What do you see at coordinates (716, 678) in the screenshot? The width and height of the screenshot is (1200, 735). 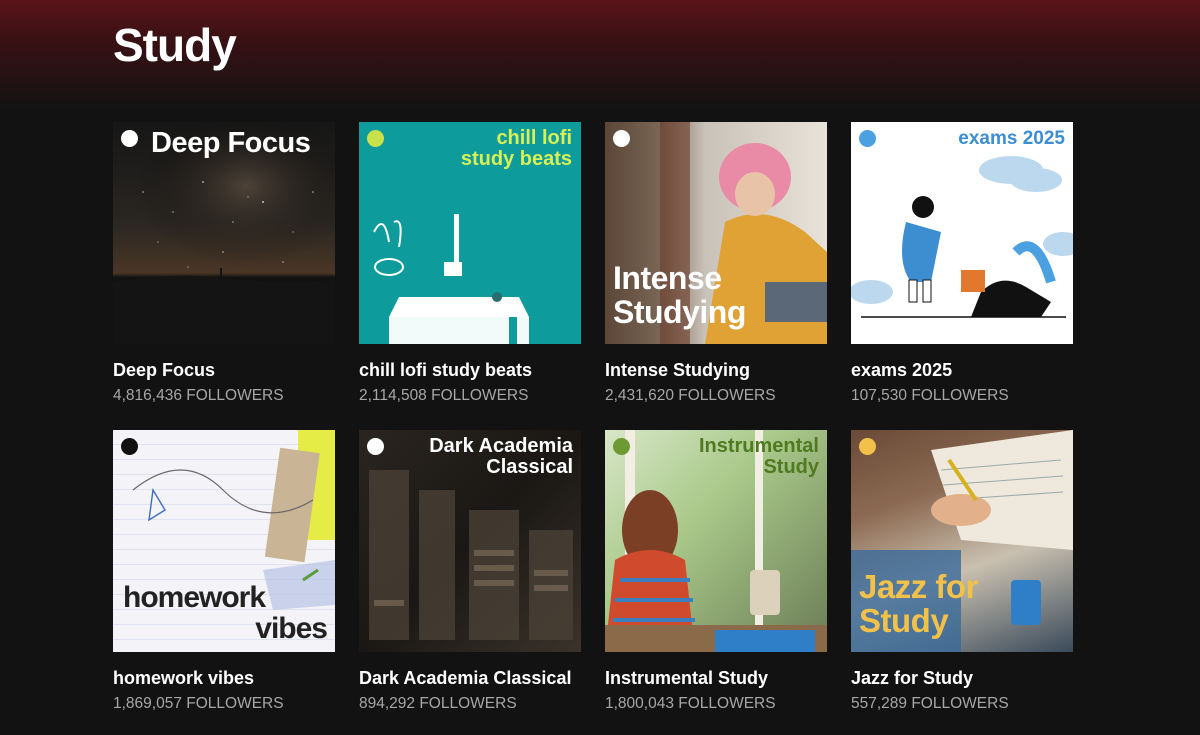 I see `playlist-title: Instrumental Study` at bounding box center [716, 678].